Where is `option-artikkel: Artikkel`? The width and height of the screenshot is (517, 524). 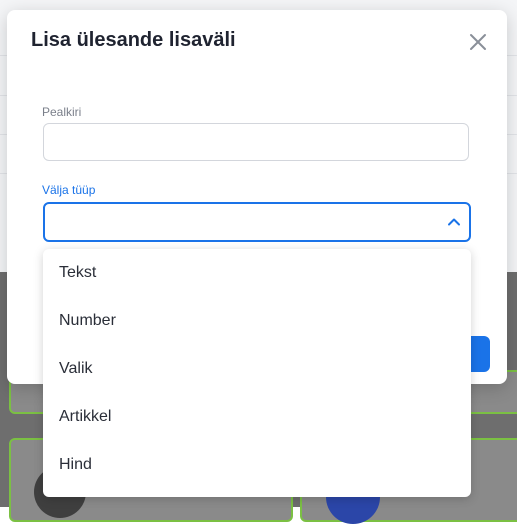
option-artikkel: Artikkel is located at coordinates (257, 417).